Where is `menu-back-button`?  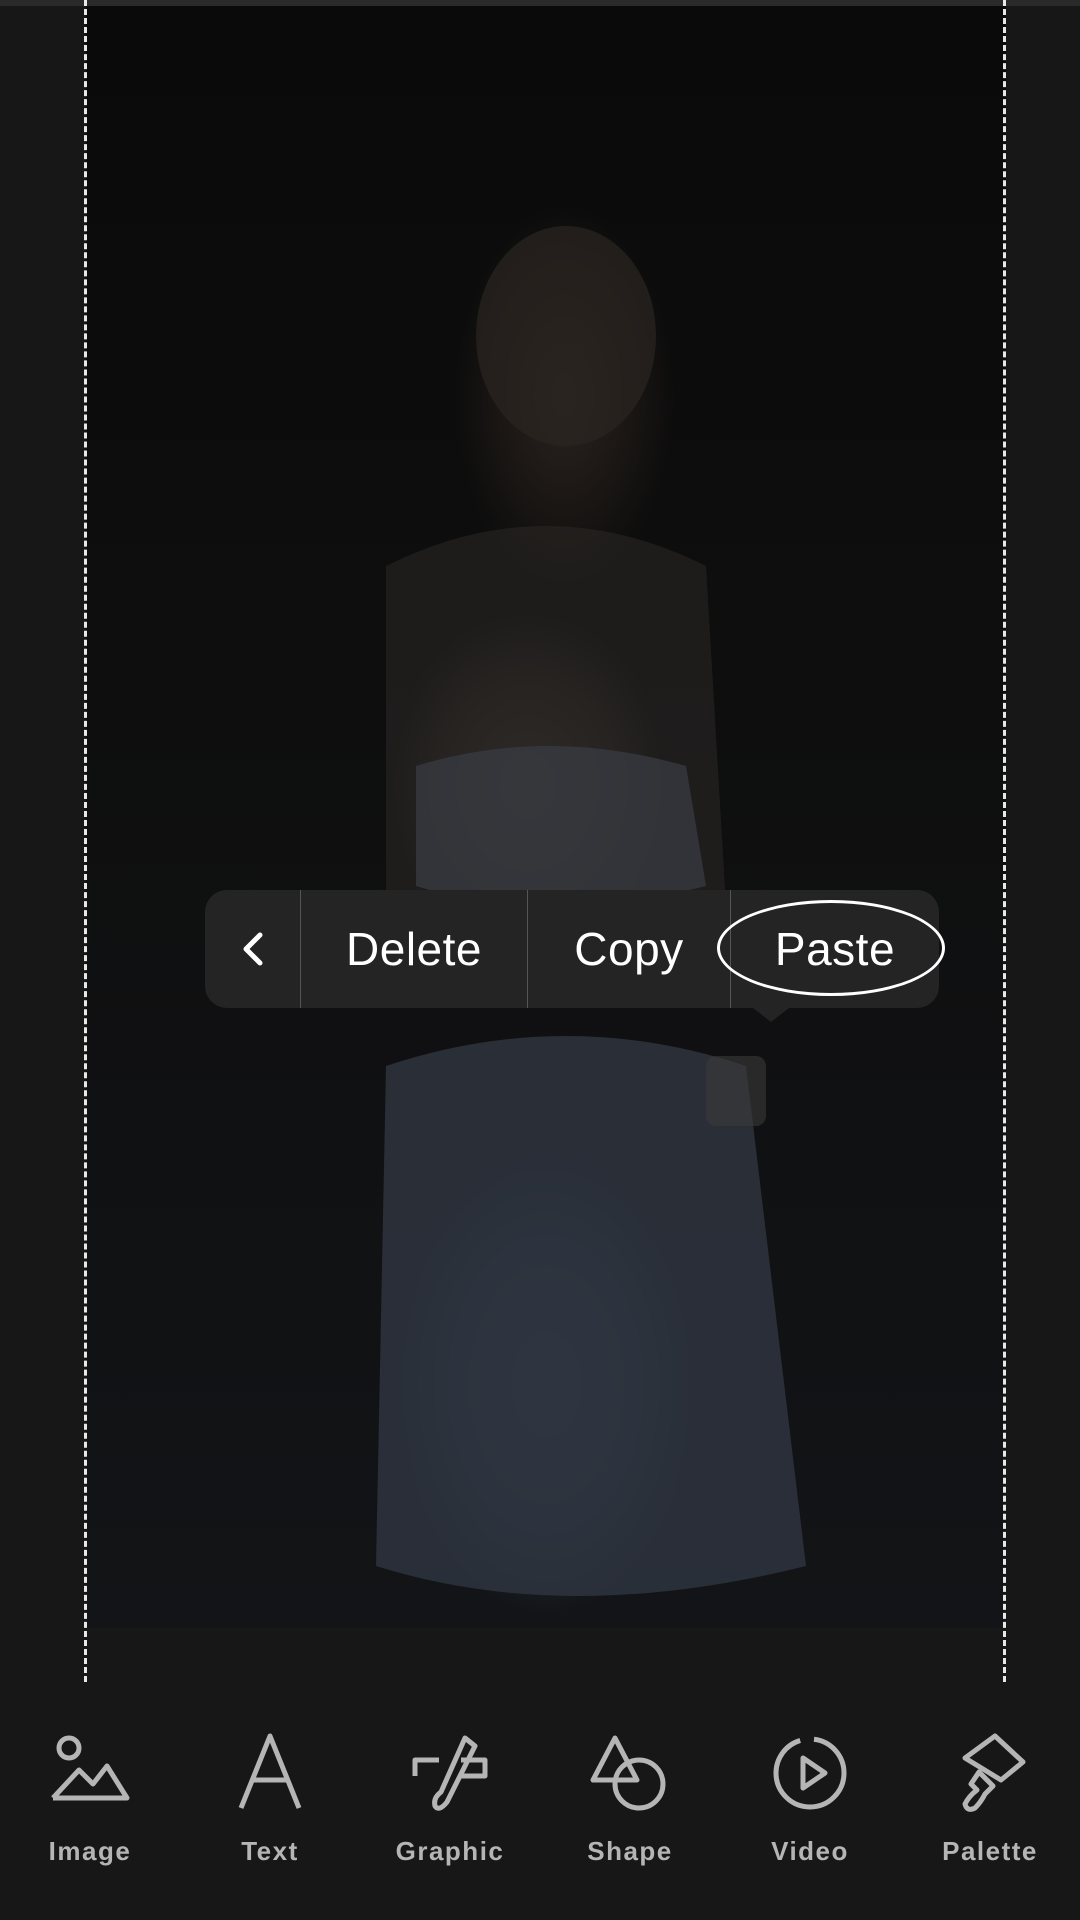 menu-back-button is located at coordinates (253, 949).